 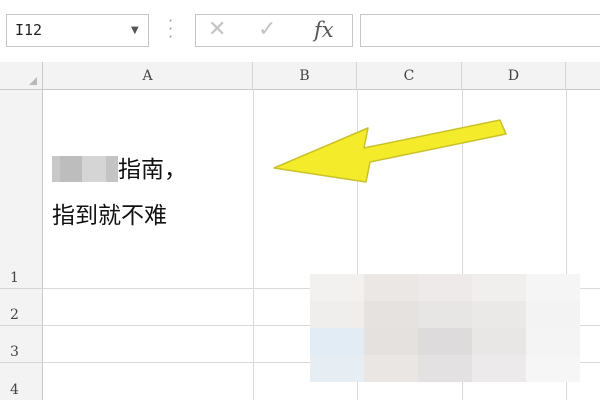 I want to click on select-all-button, so click(x=21, y=76).